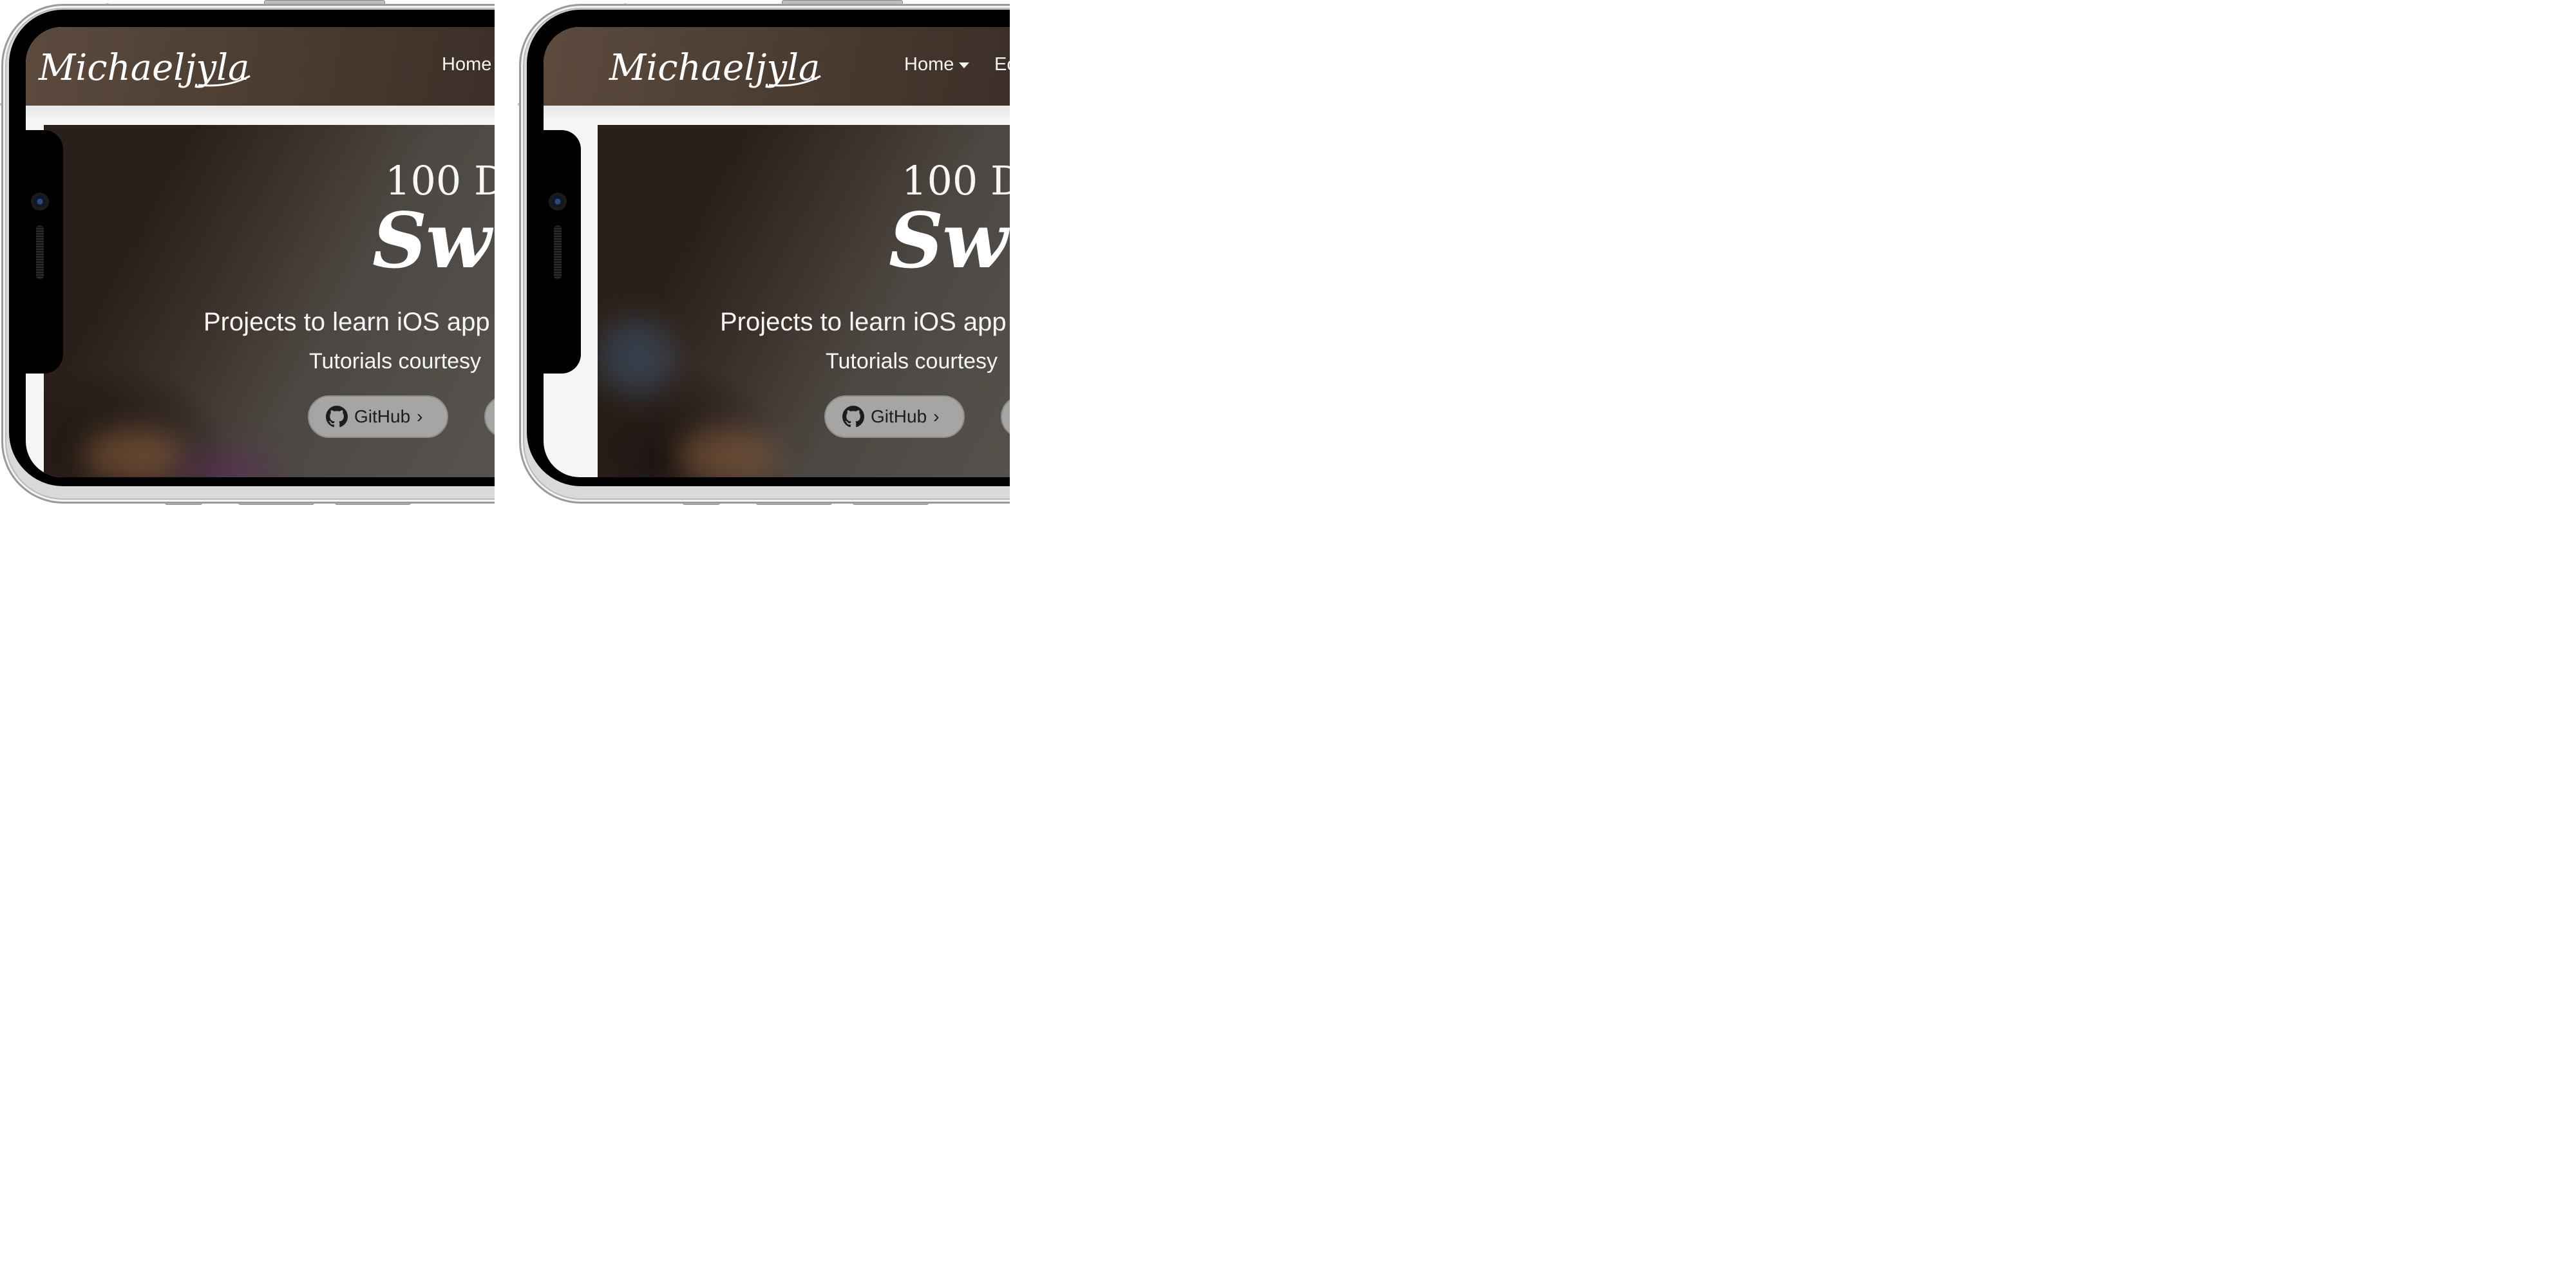  What do you see at coordinates (965, 65) in the screenshot?
I see `caret-down-icon` at bounding box center [965, 65].